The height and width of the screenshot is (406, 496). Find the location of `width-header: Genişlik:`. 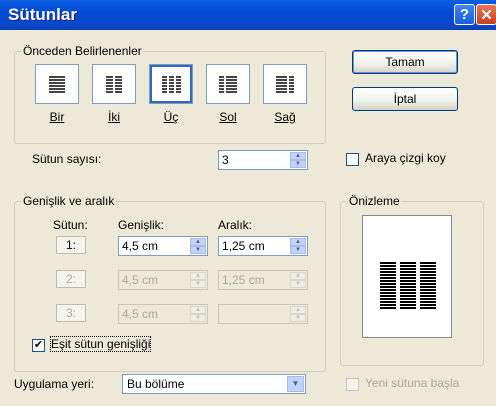

width-header: Genişlik: is located at coordinates (141, 225).